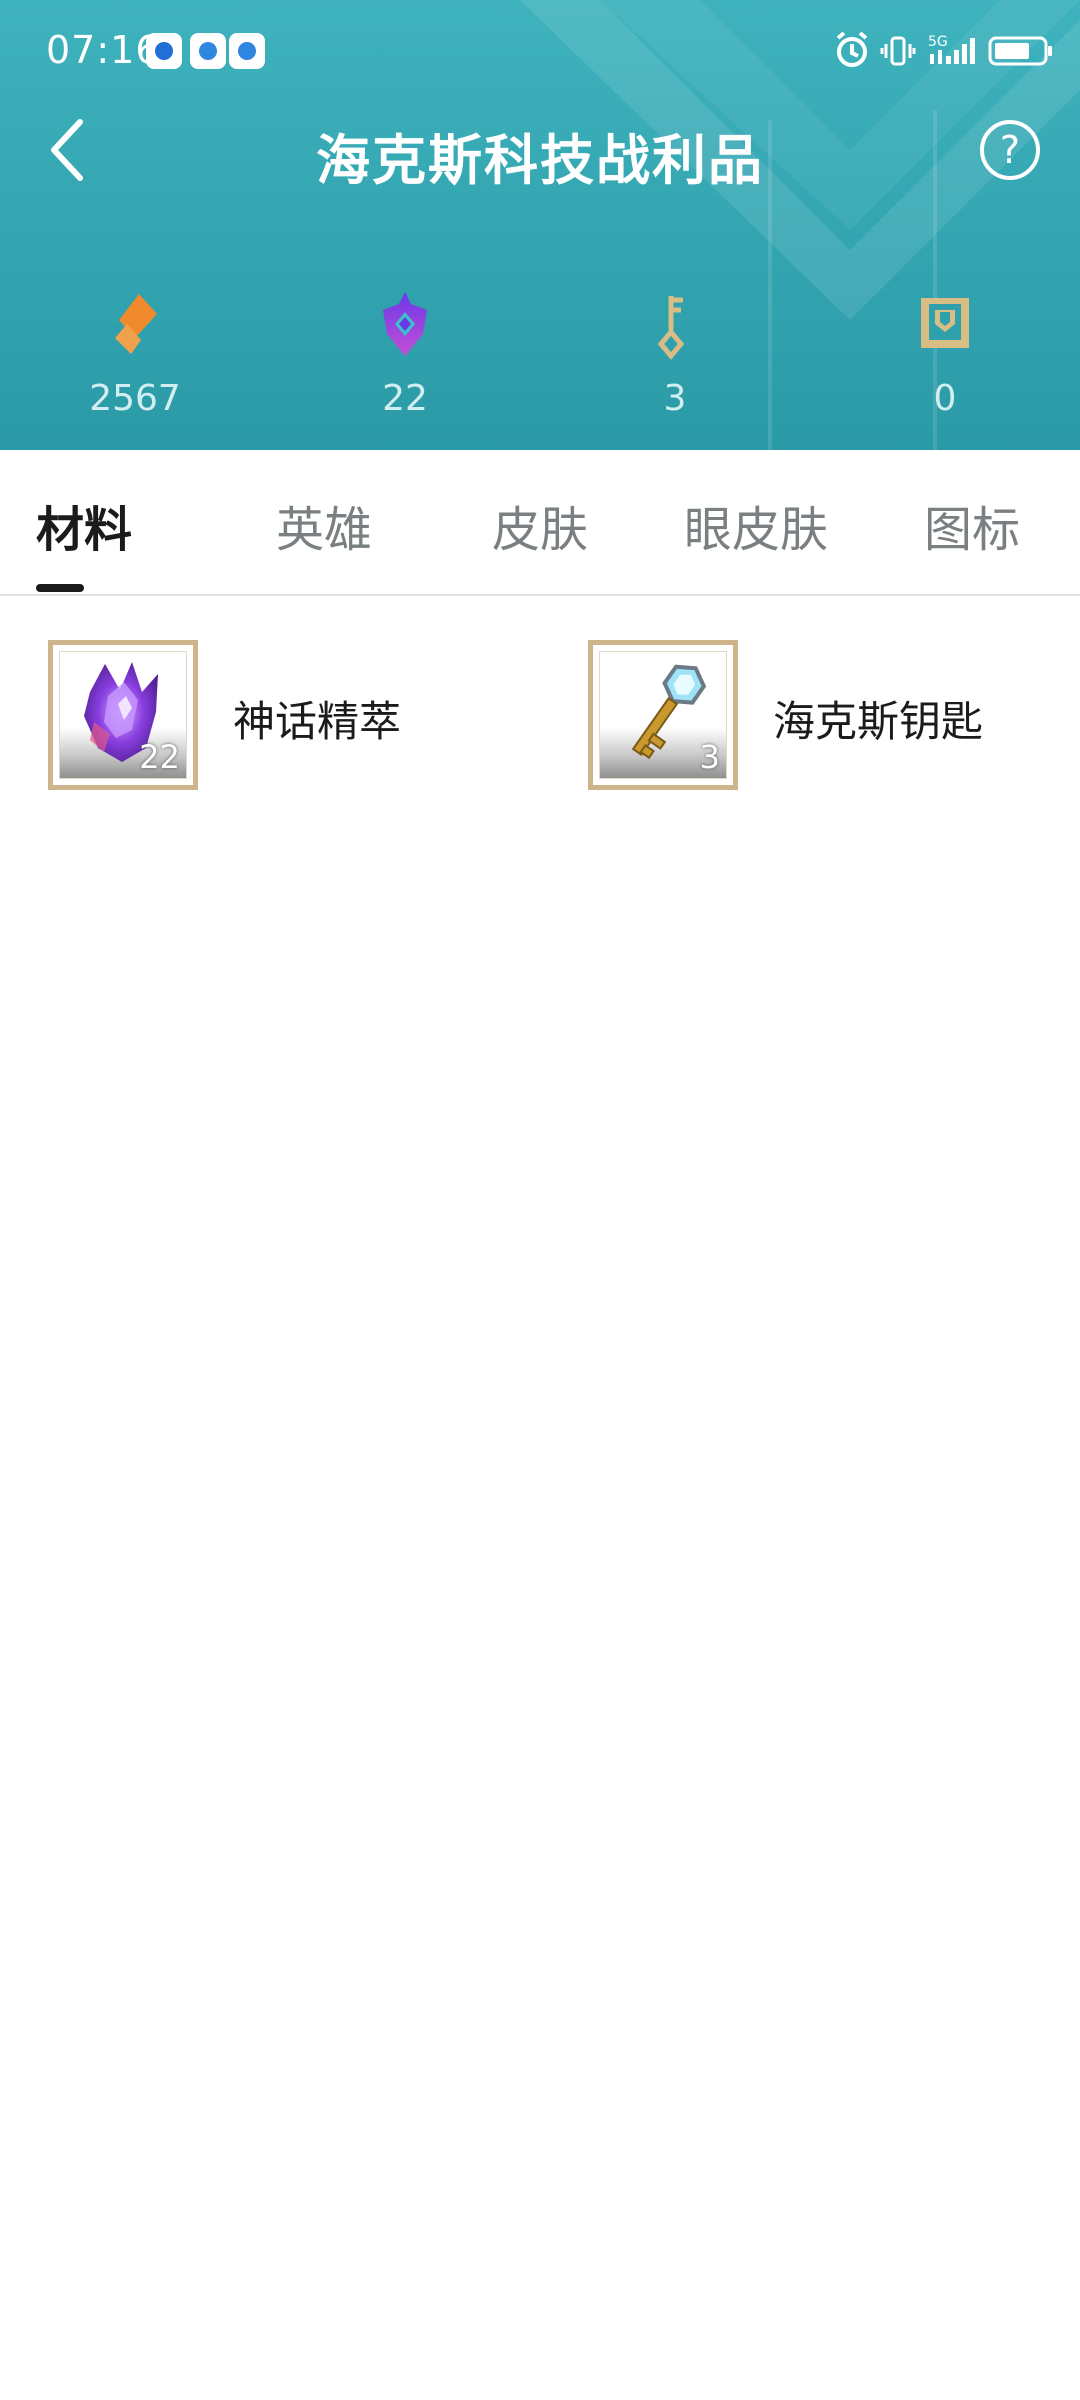 This screenshot has height=2400, width=1080. What do you see at coordinates (324, 525) in the screenshot?
I see `tab-champions: 英雄` at bounding box center [324, 525].